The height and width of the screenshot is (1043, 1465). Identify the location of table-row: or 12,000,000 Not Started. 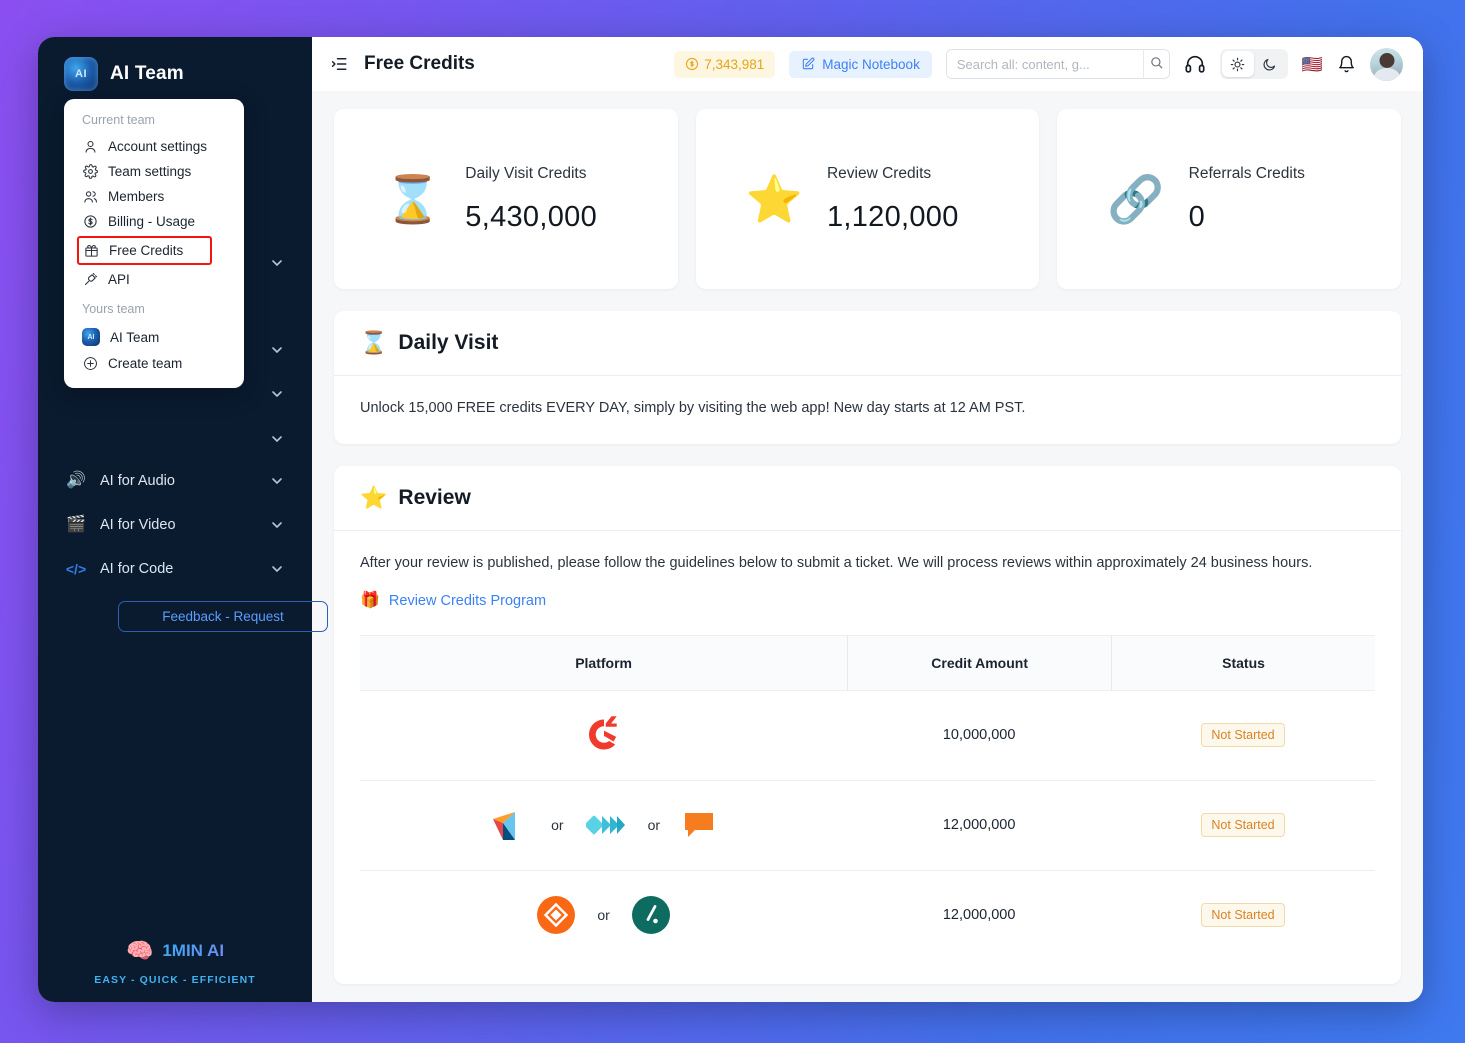
(867, 914).